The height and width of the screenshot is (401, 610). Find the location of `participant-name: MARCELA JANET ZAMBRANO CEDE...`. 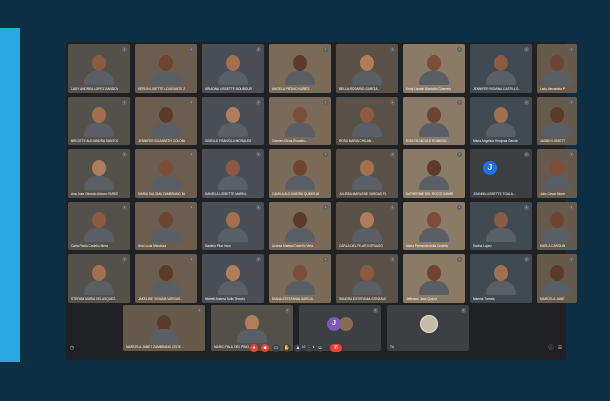

participant-name: MARCELA JANET ZAMBRANO CEDE... is located at coordinates (552, 298).